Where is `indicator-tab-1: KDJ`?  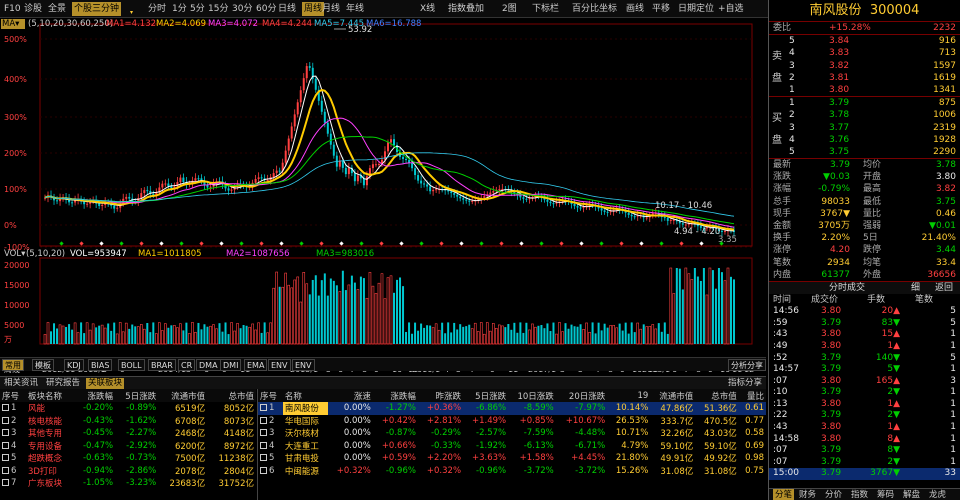 indicator-tab-1: KDJ is located at coordinates (74, 365).